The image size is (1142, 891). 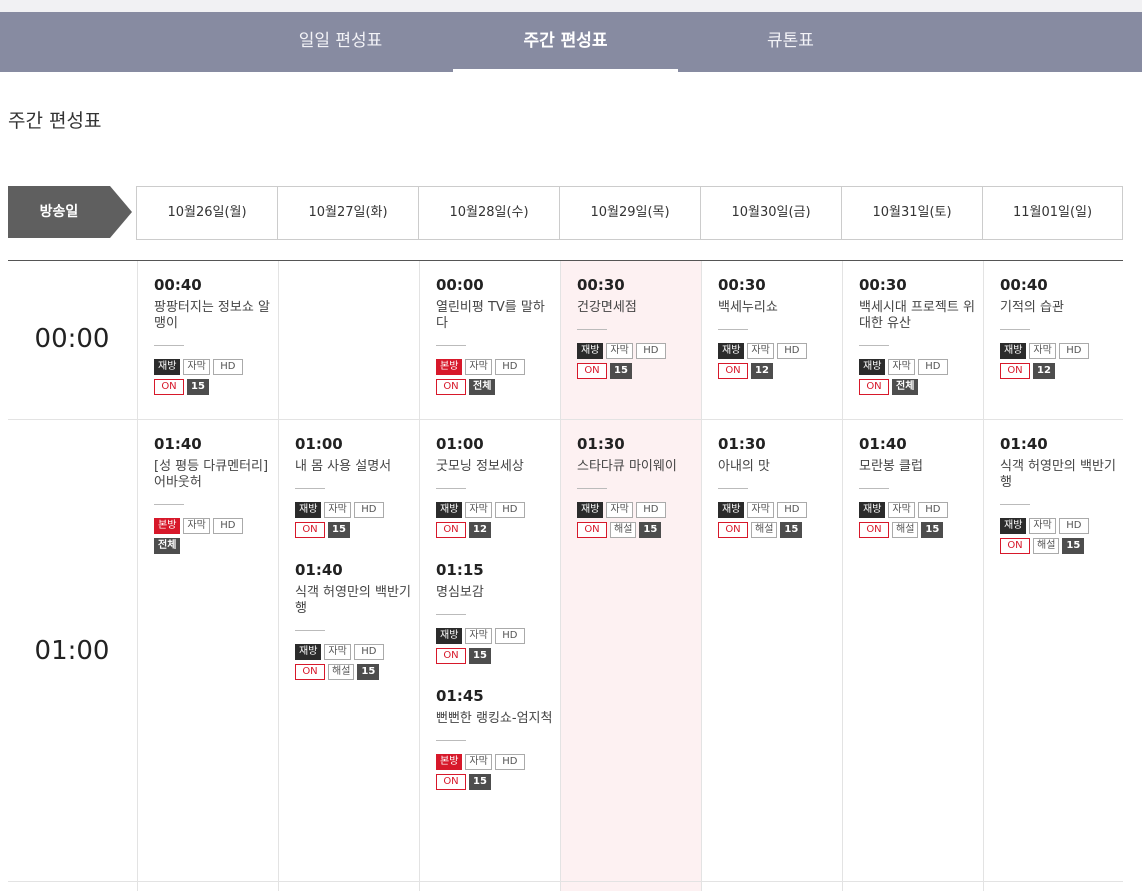 What do you see at coordinates (777, 329) in the screenshot?
I see `program-item: 00:30 백세누리쇼재방 자막 HD ON 12` at bounding box center [777, 329].